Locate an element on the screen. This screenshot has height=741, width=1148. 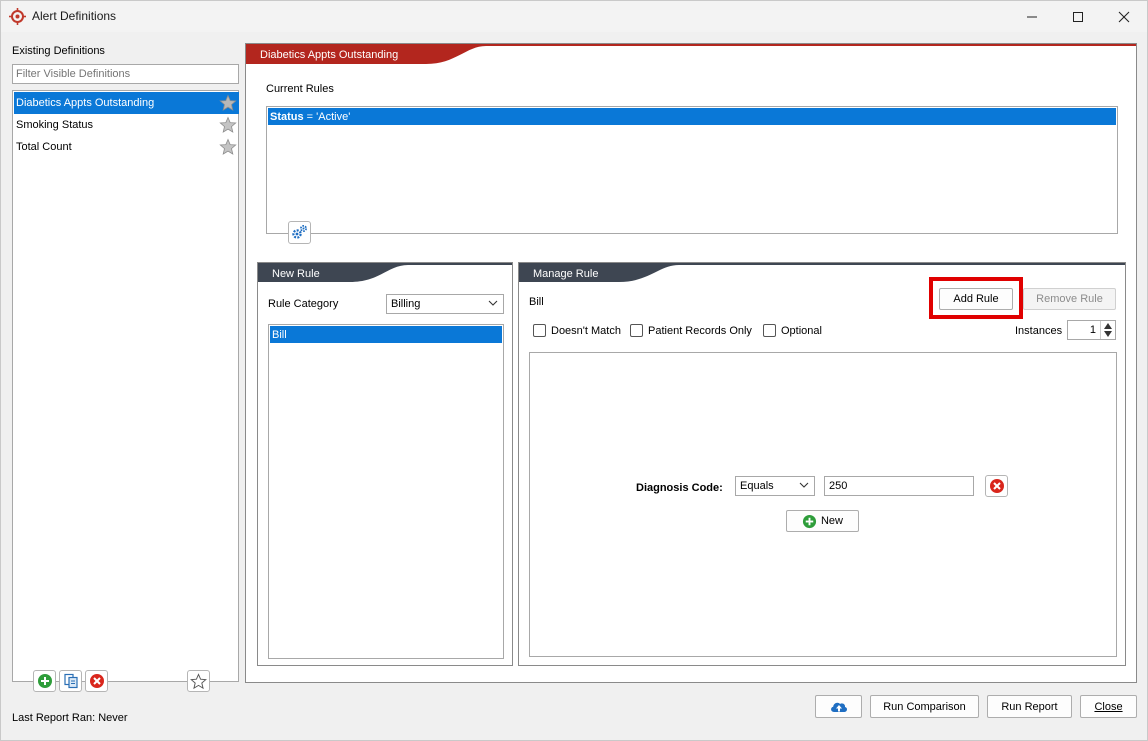
manage-rule-tab-shape is located at coordinates (822, 272).